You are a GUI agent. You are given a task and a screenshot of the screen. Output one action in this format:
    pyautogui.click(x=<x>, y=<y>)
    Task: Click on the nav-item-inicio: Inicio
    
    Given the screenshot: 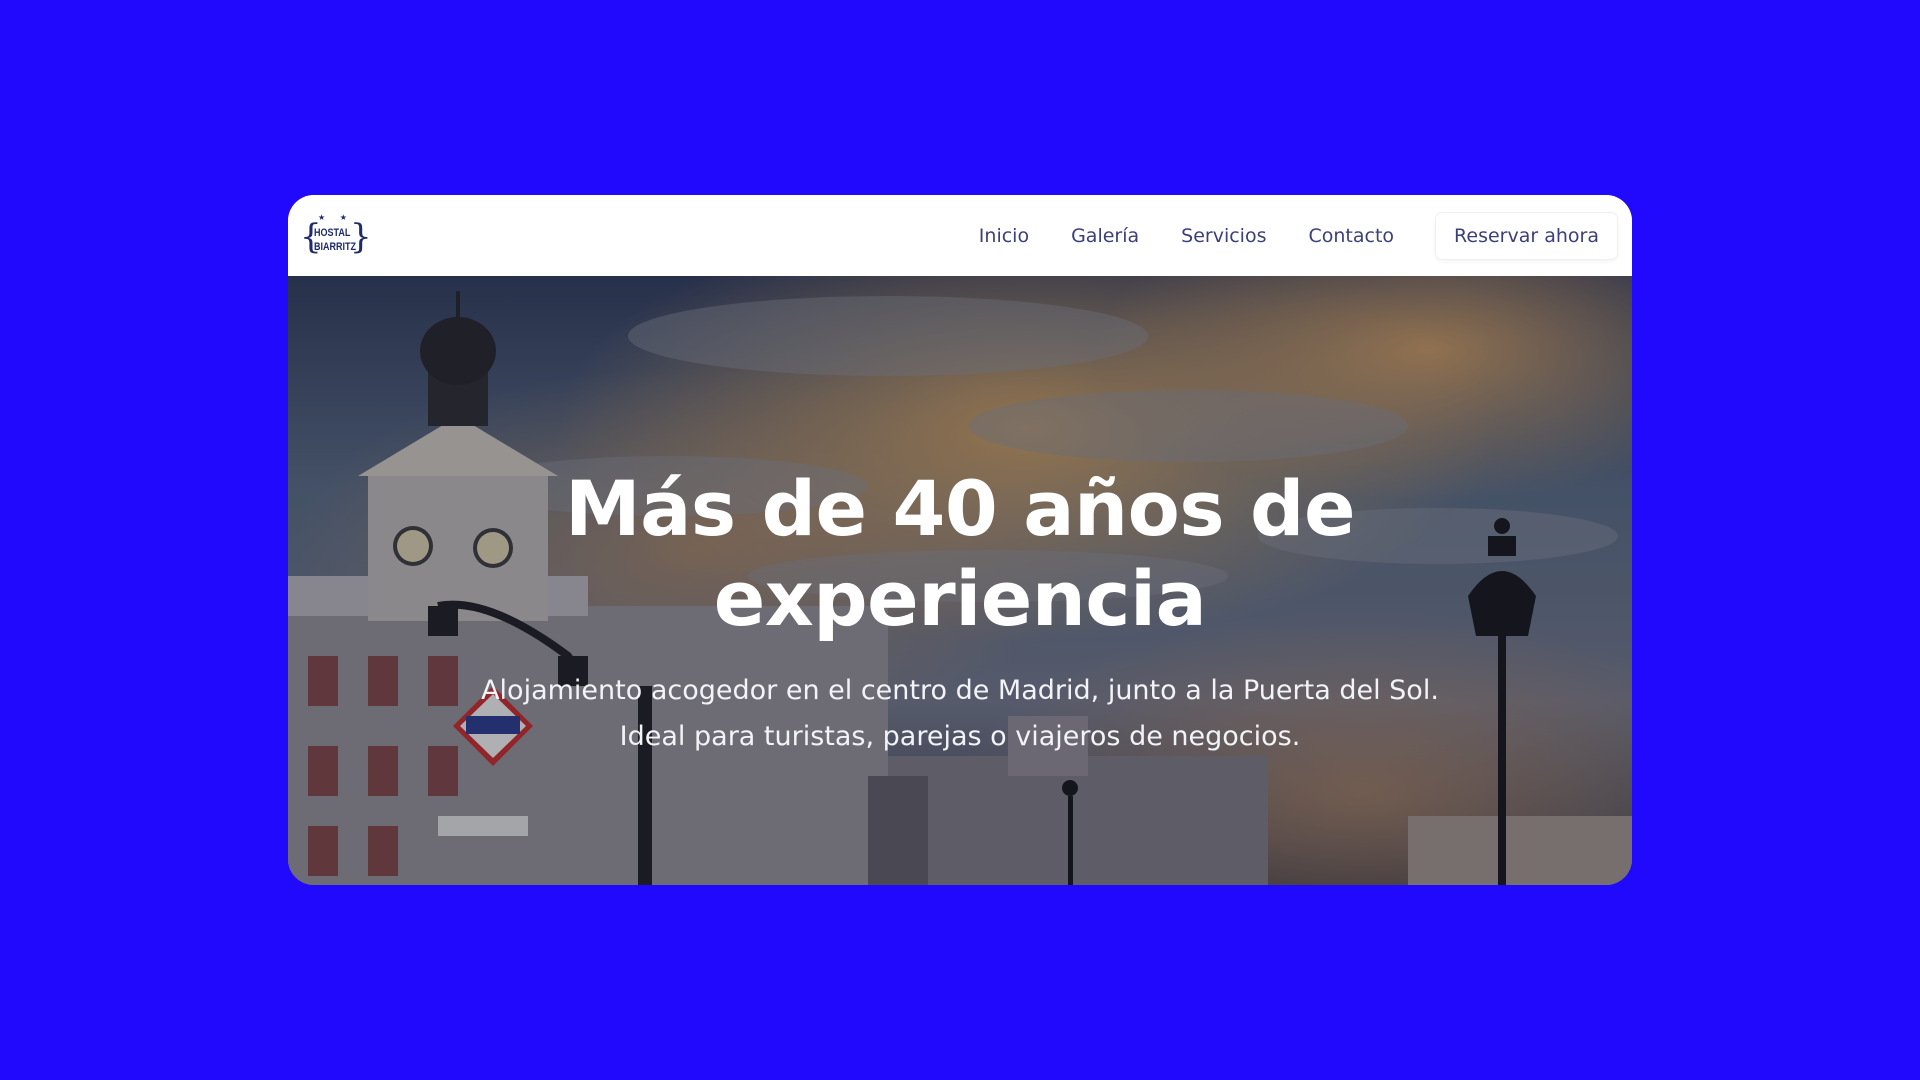 What is the action you would take?
    pyautogui.click(x=1004, y=236)
    